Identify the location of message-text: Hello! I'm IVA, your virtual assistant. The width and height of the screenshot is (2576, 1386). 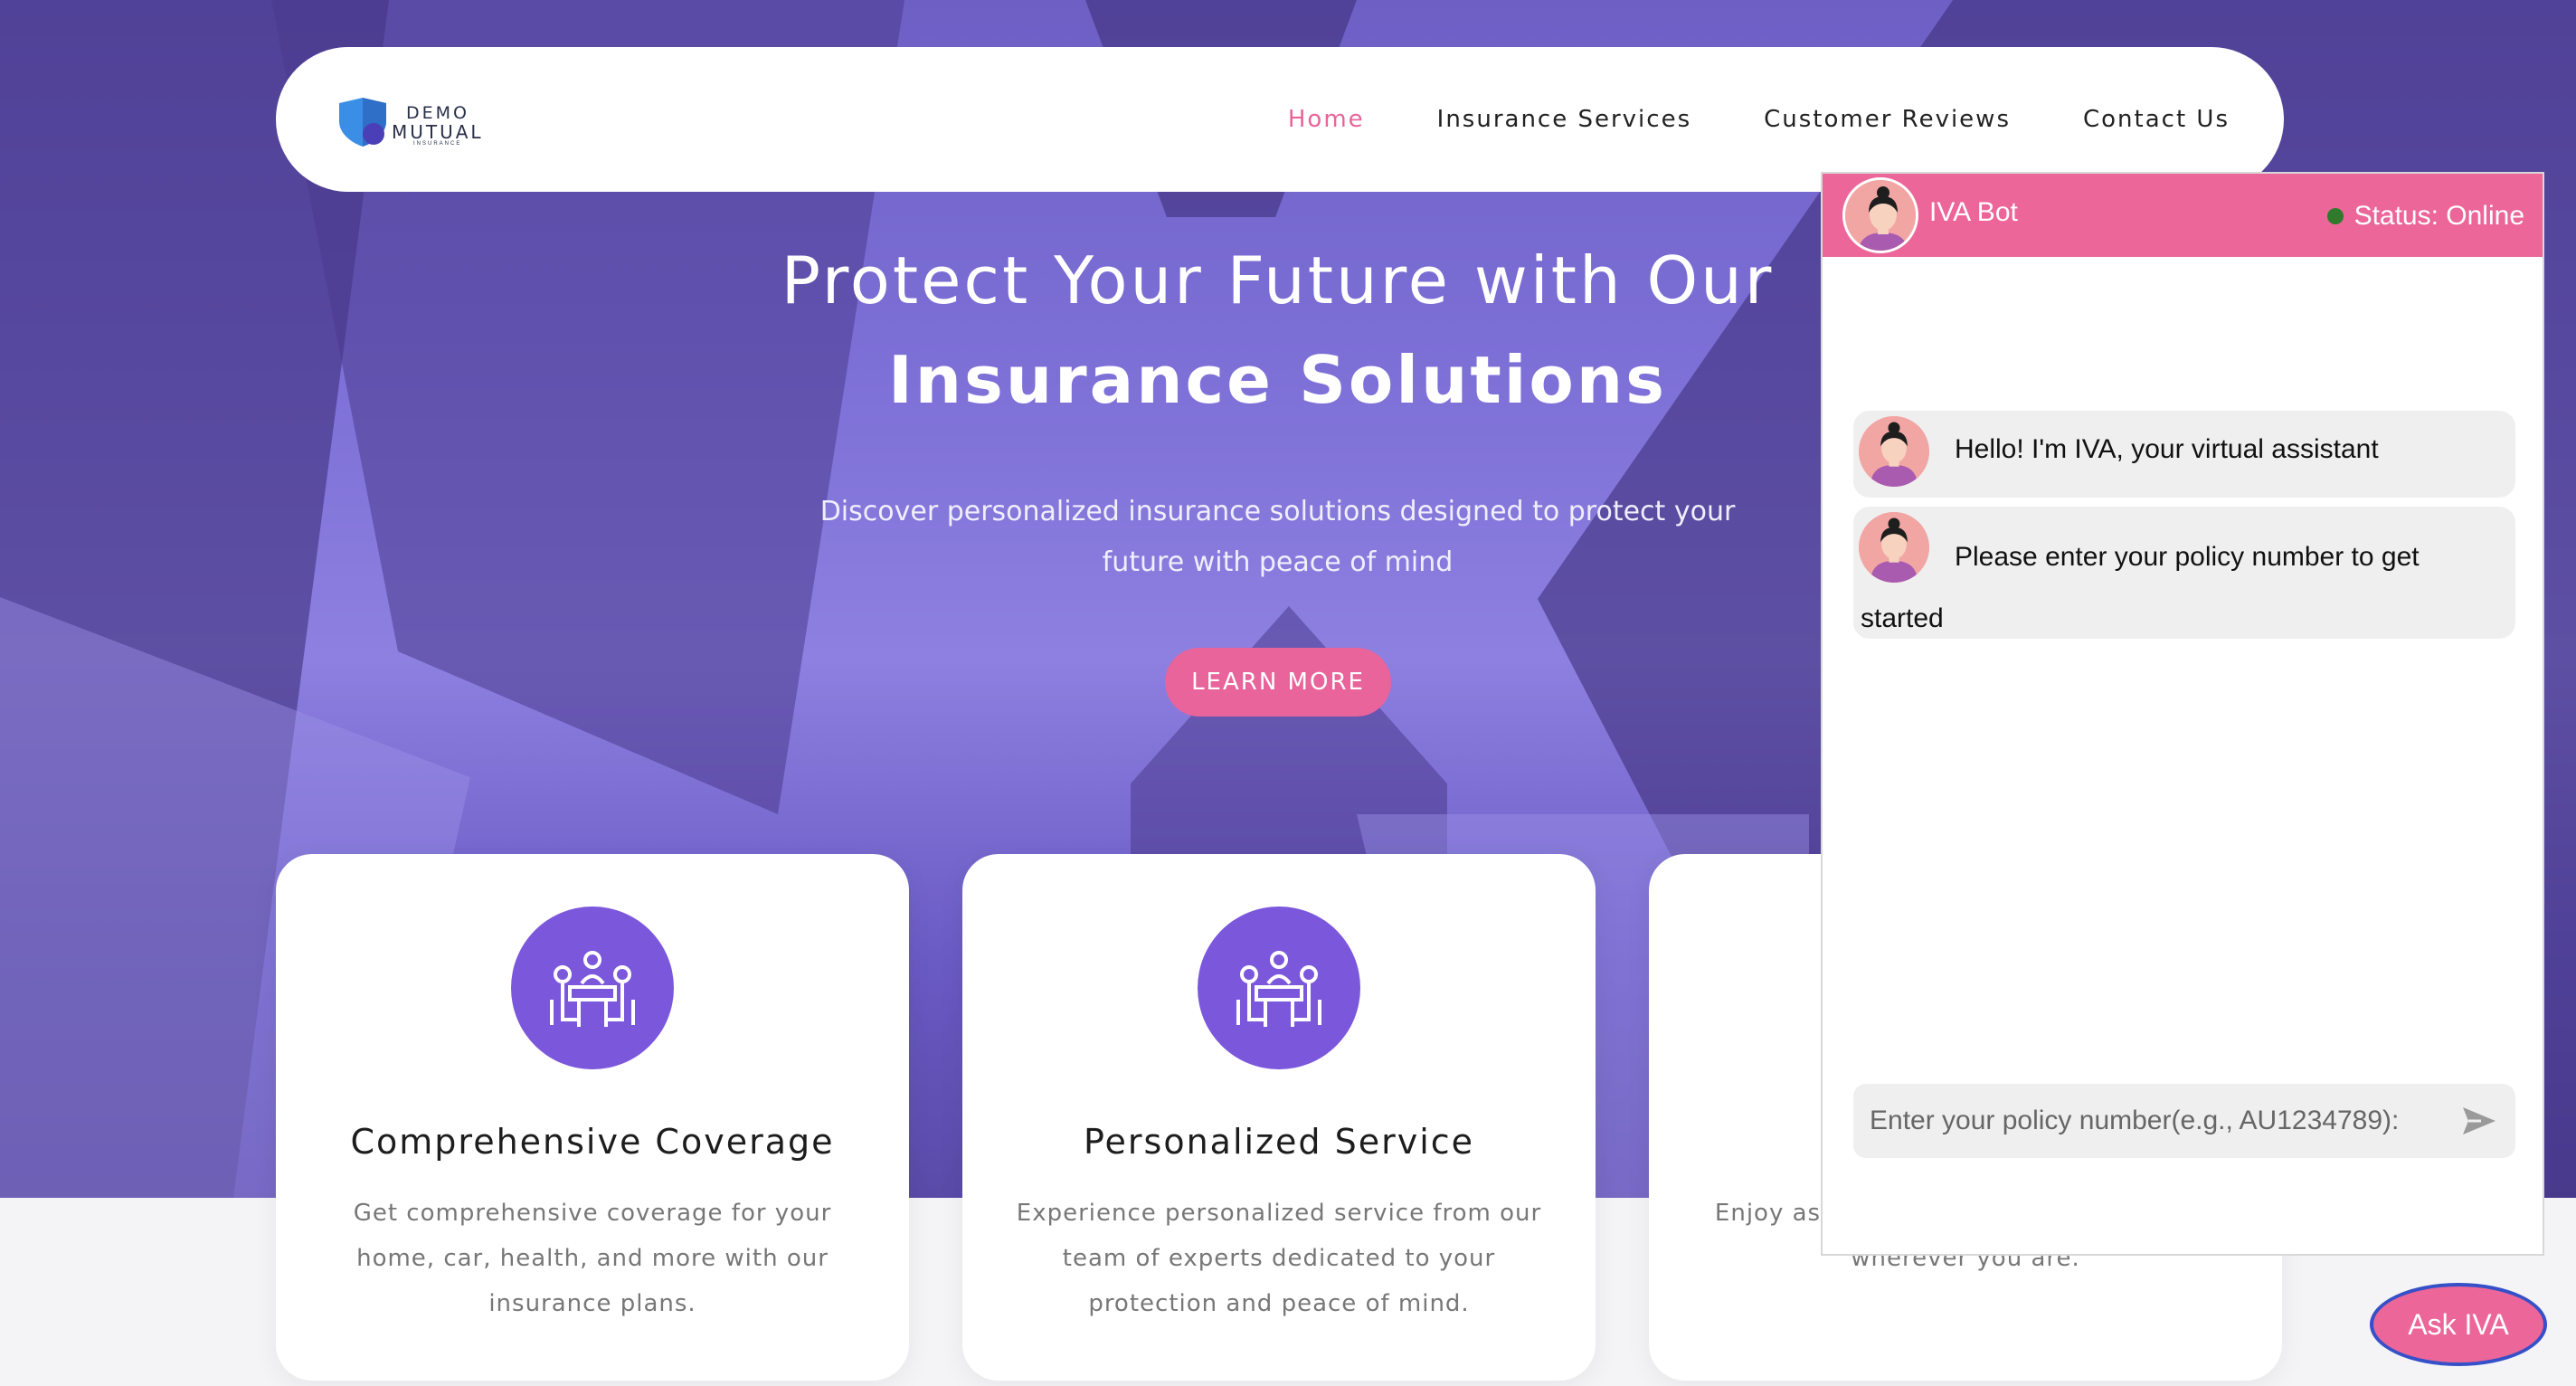
(2167, 449).